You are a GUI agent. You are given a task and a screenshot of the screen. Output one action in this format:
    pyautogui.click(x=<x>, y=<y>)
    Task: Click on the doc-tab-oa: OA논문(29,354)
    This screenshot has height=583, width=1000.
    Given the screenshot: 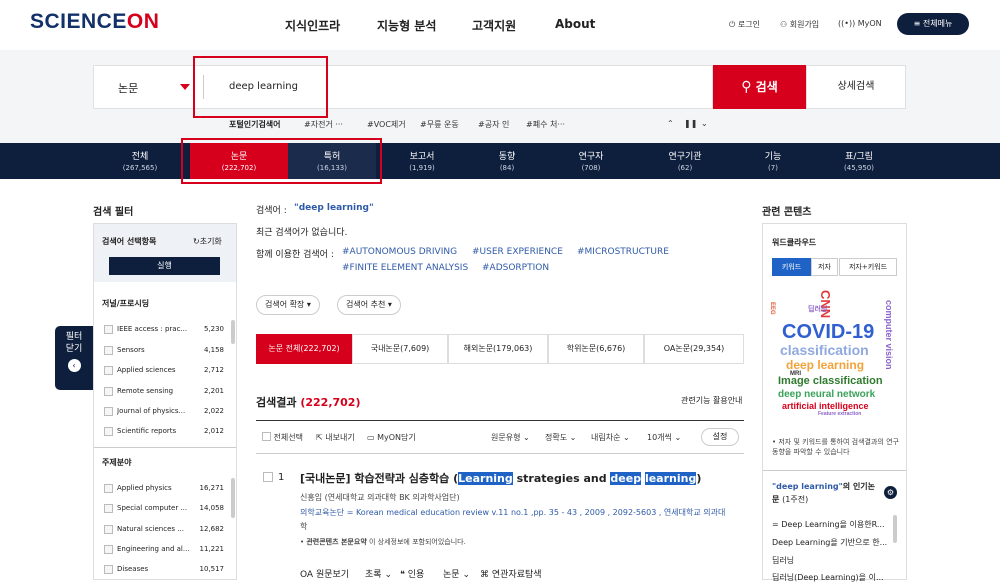 What is the action you would take?
    pyautogui.click(x=694, y=349)
    